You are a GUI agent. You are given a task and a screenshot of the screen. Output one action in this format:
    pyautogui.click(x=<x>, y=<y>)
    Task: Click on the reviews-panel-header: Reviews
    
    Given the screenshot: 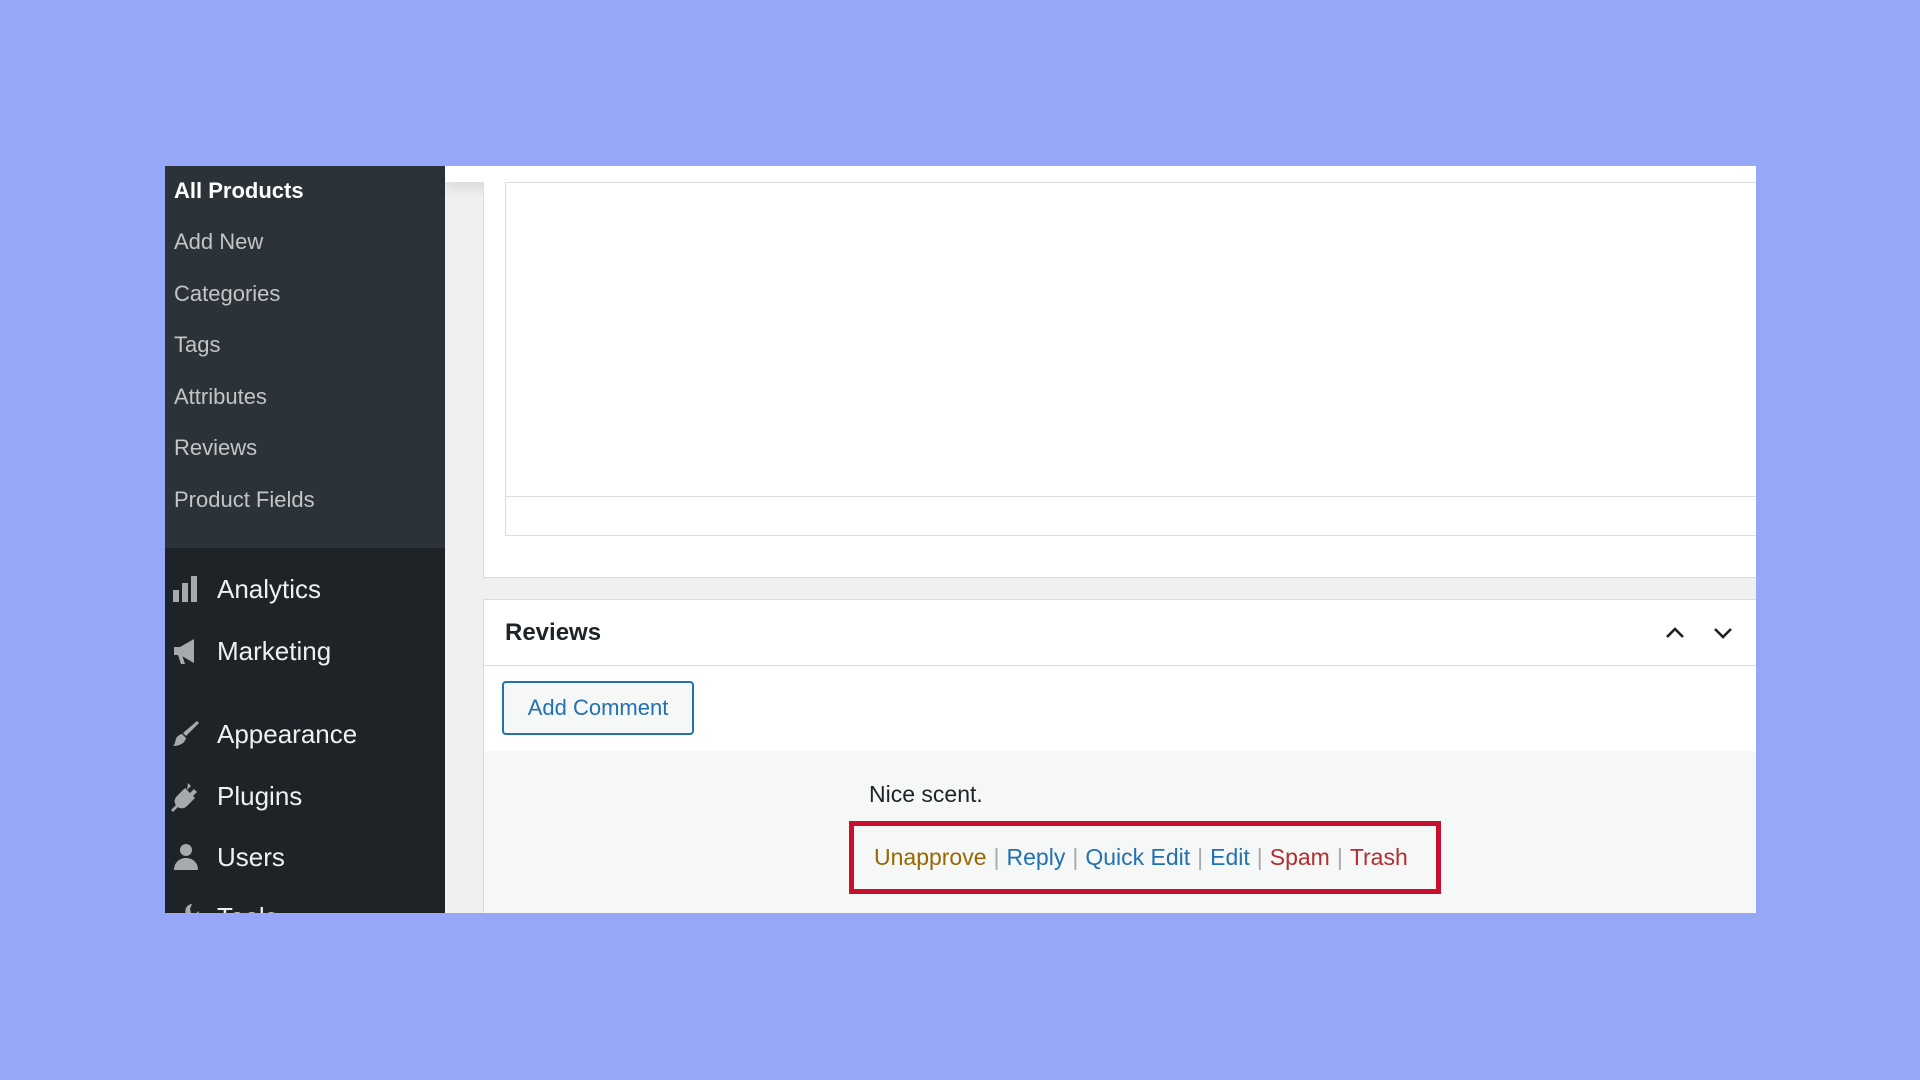 What is the action you would take?
    pyautogui.click(x=1120, y=633)
    